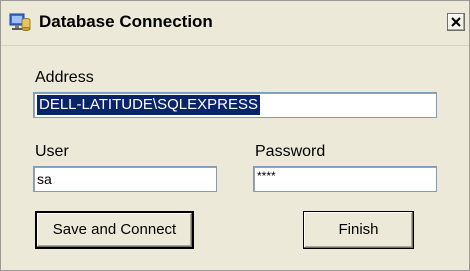  What do you see at coordinates (20, 22) in the screenshot?
I see `database-app-icon` at bounding box center [20, 22].